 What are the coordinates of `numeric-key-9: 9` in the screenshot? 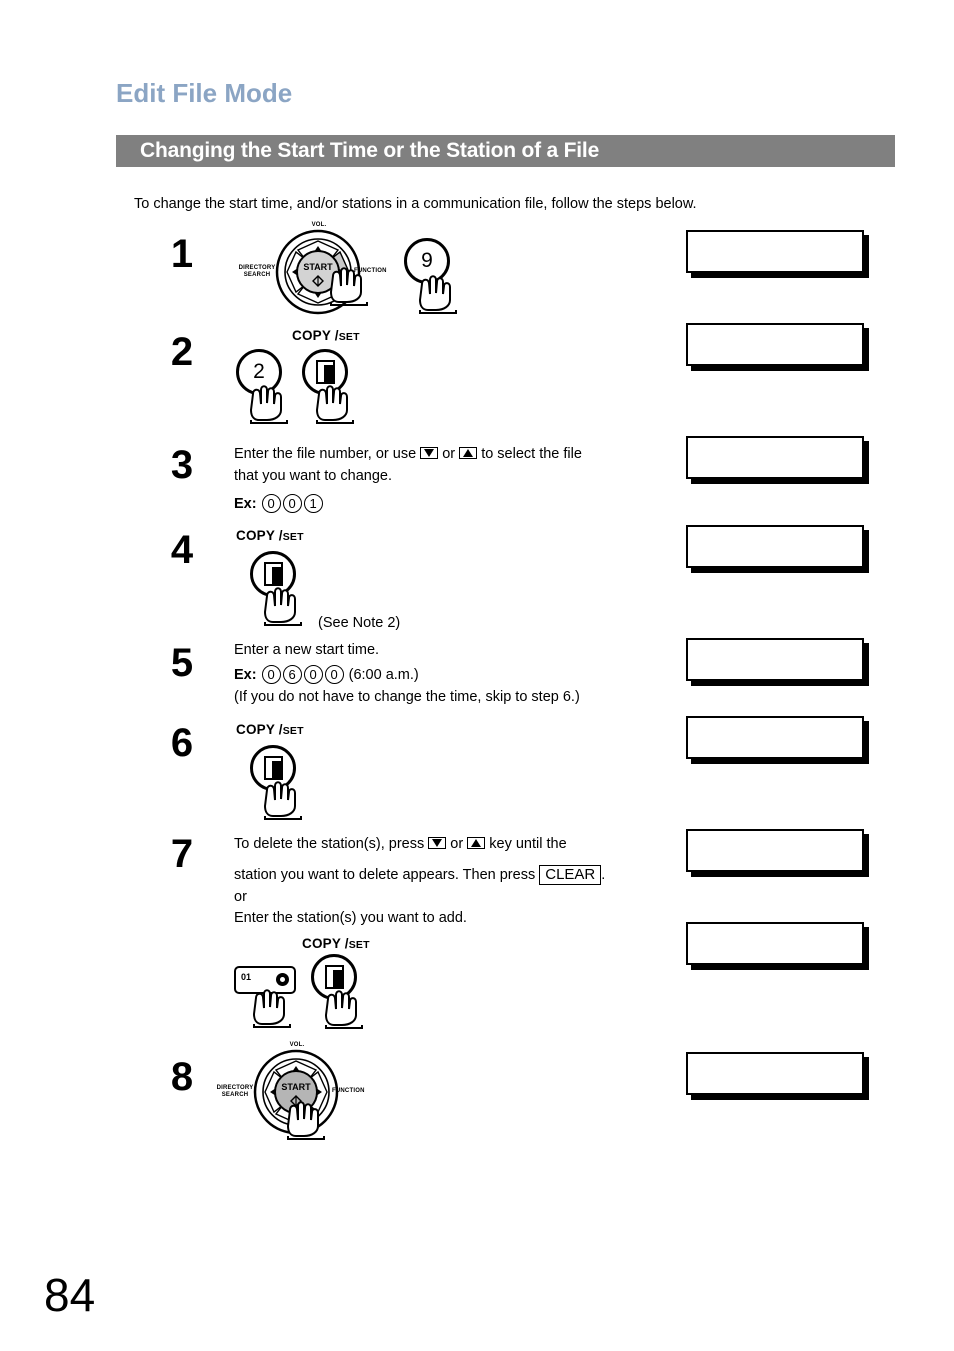 It's located at (430, 276).